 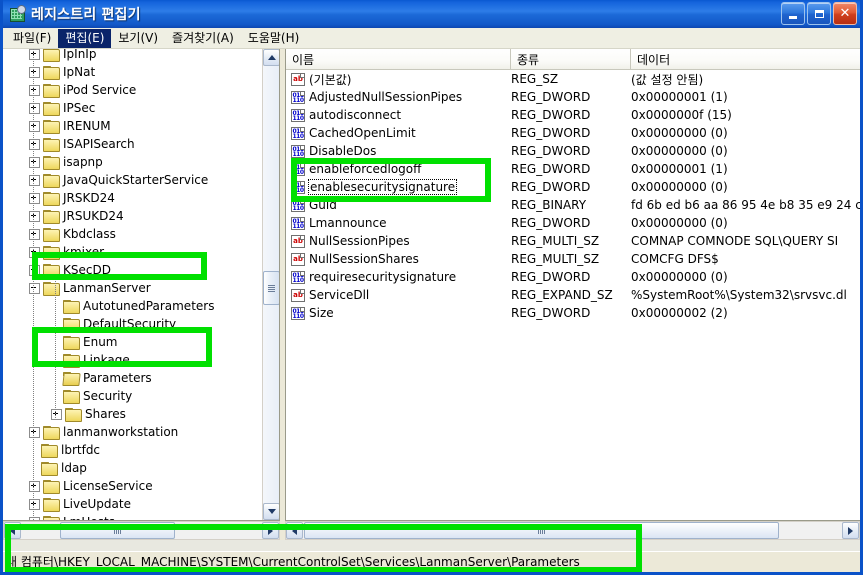 What do you see at coordinates (132, 144) in the screenshot?
I see `tree-item: ISAPISearch` at bounding box center [132, 144].